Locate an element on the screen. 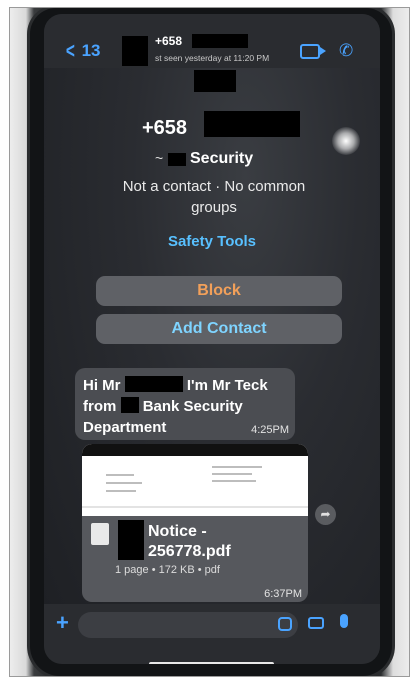 This screenshot has width=418, height=682. avatar-redaction is located at coordinates (135, 51).